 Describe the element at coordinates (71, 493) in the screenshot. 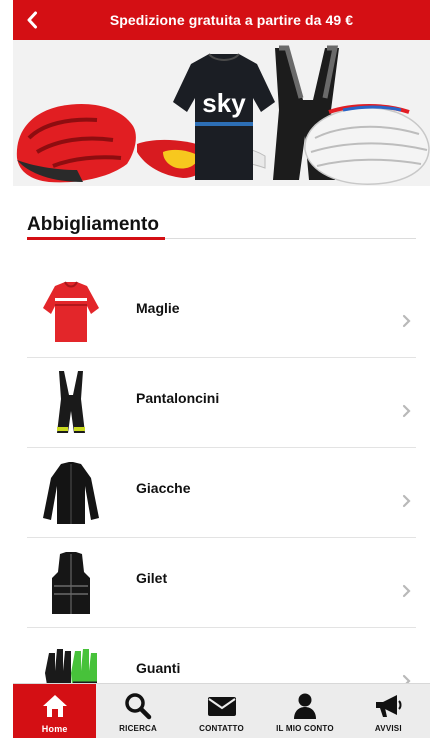

I see `jacket-icon` at that location.